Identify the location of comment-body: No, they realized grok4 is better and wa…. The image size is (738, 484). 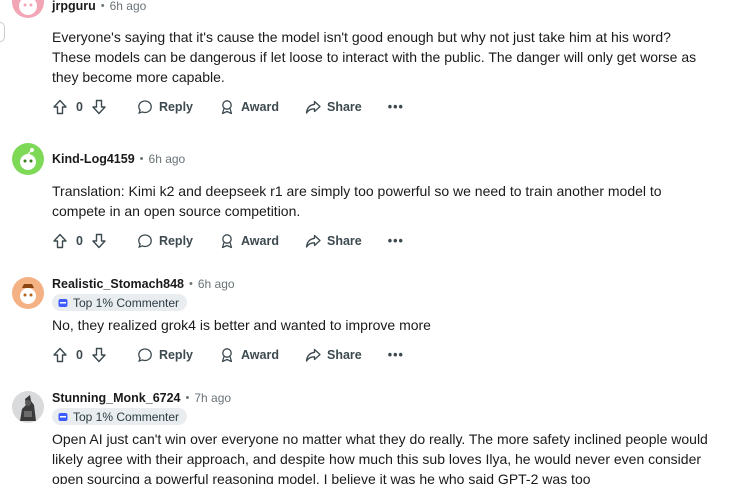
(241, 325).